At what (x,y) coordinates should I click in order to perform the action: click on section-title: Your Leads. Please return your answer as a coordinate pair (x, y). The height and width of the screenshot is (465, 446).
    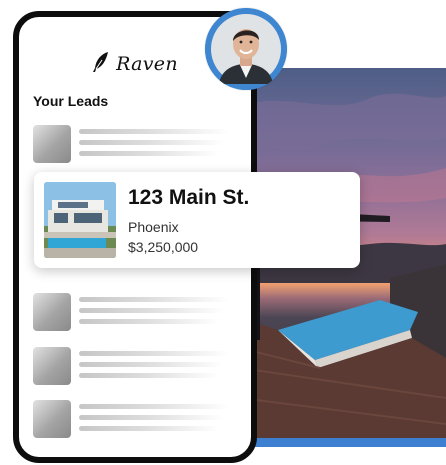
    Looking at the image, I should click on (71, 101).